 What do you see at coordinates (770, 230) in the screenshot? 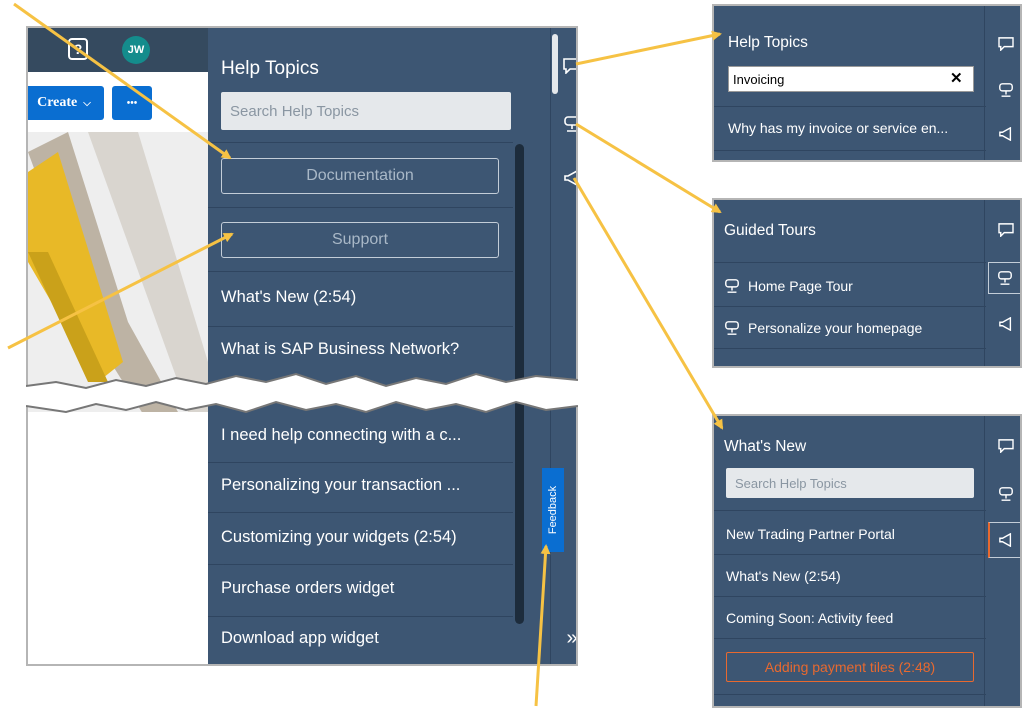
I see `panel-title: Guided Tours` at bounding box center [770, 230].